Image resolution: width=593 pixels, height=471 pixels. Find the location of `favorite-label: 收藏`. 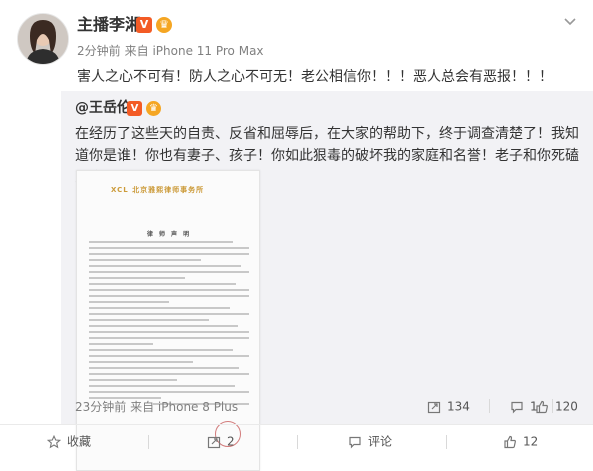

favorite-label: 收藏 is located at coordinates (79, 441).